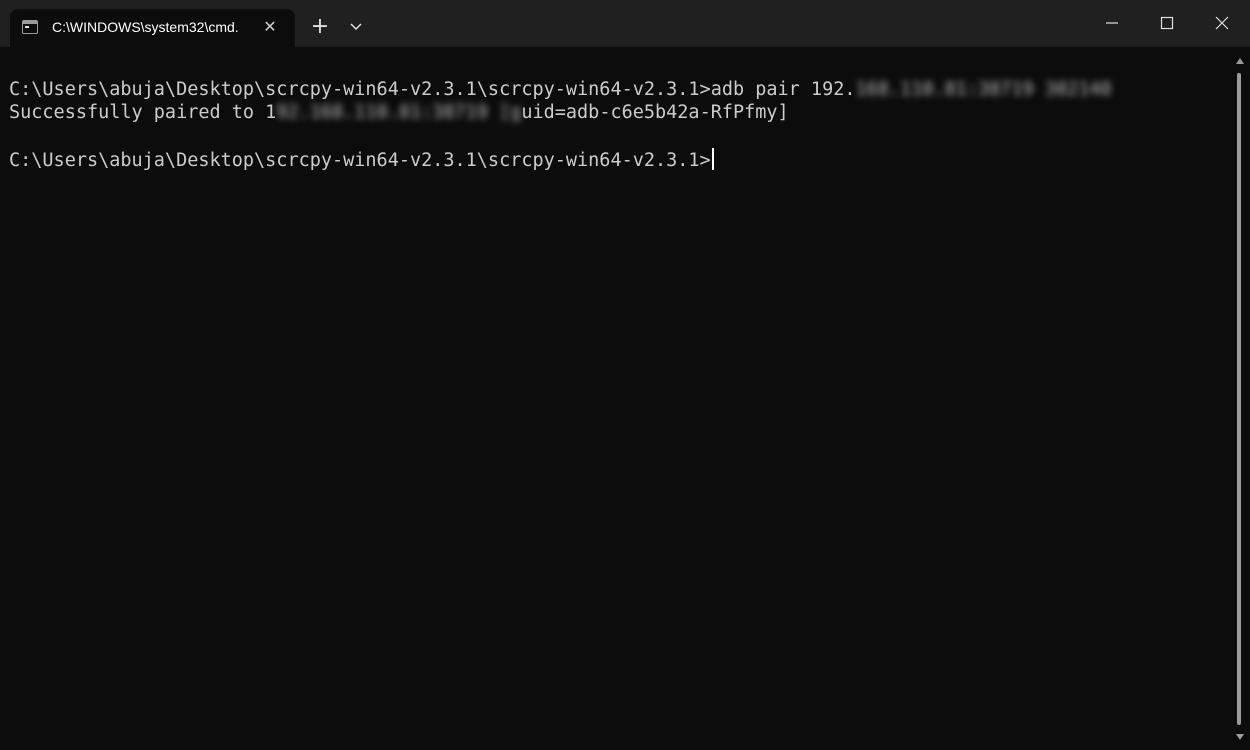 The image size is (1250, 750). I want to click on chevron-down-icon, so click(356, 27).